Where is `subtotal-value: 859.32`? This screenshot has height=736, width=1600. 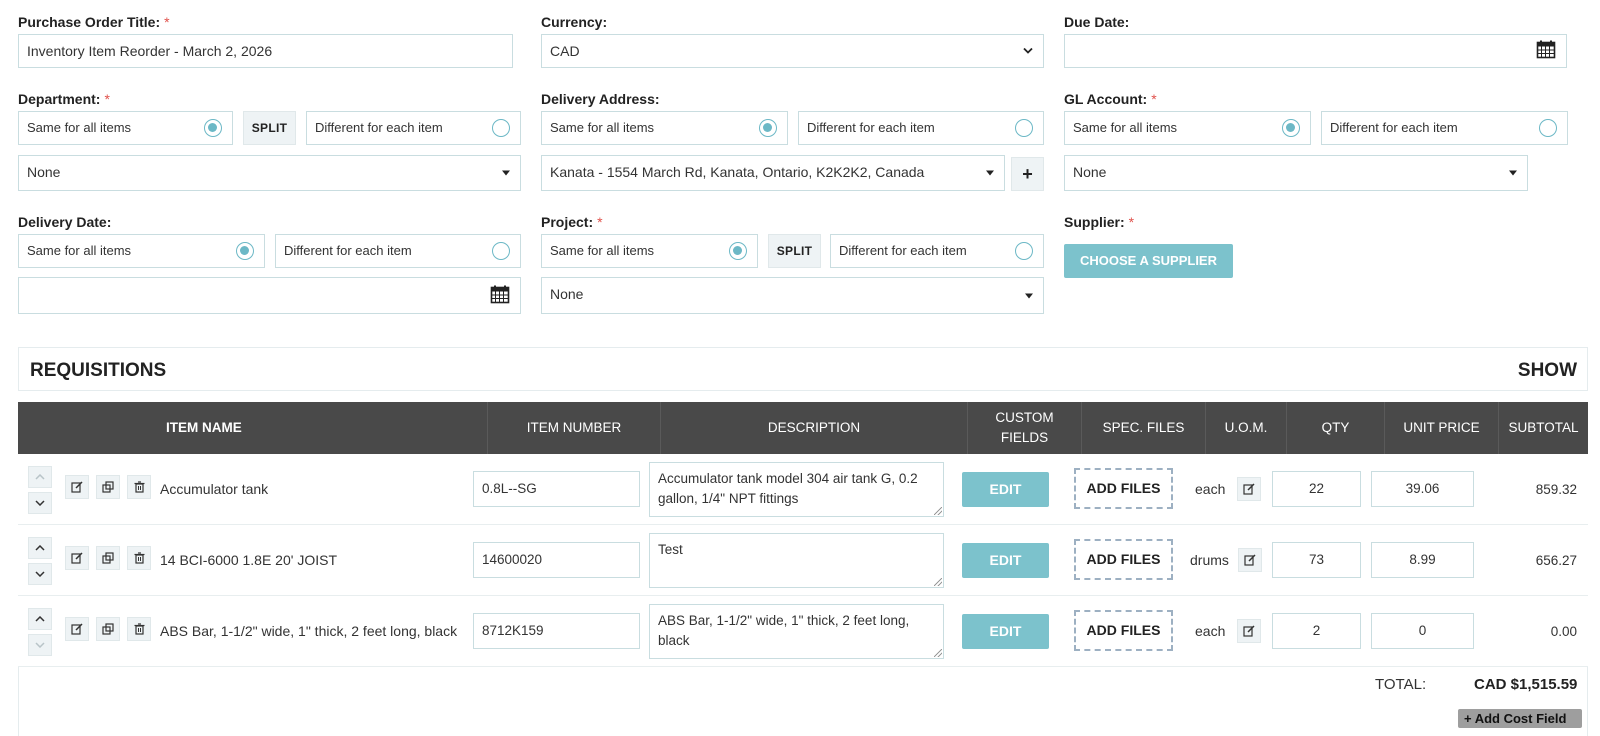 subtotal-value: 859.32 is located at coordinates (1556, 489).